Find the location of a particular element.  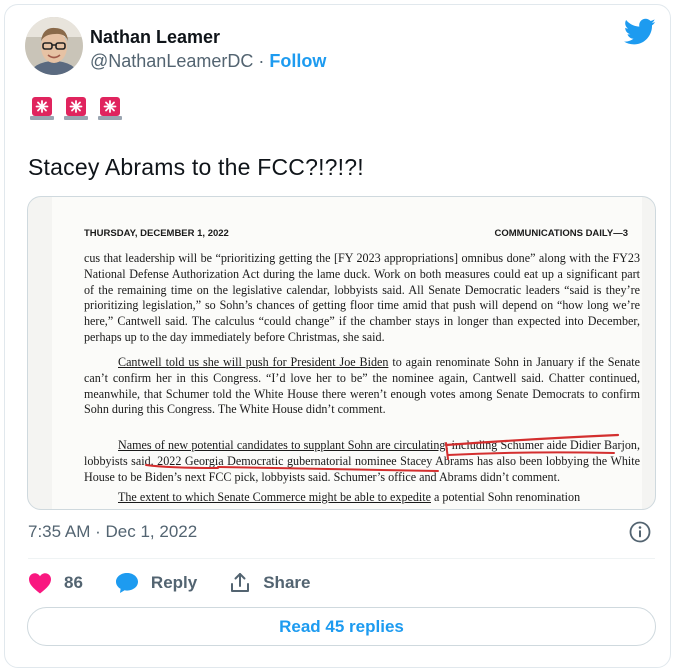

avatar-photo is located at coordinates (54, 46).